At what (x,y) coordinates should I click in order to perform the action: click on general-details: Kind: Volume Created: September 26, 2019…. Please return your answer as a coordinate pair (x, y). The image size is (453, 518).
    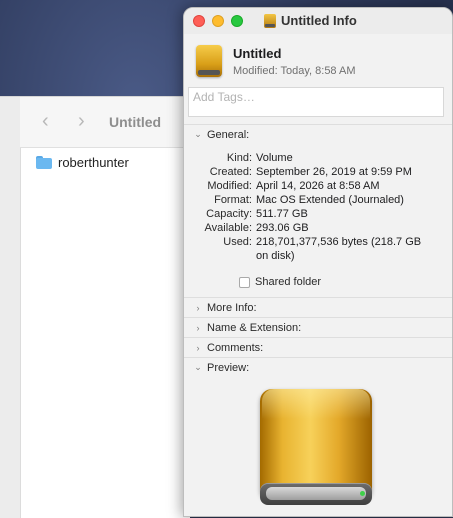
    Looking at the image, I should click on (318, 207).